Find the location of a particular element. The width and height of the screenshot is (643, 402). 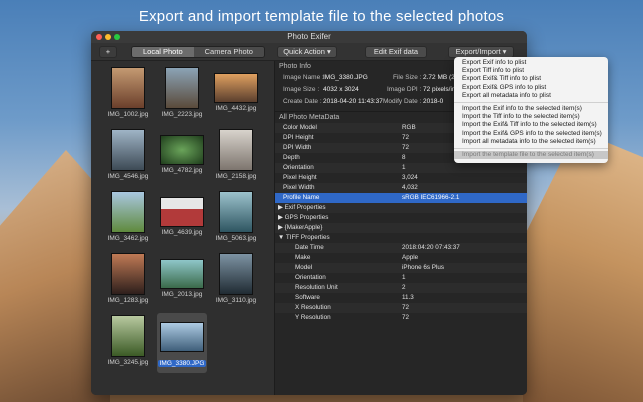

metadata-key: Pixel Height is located at coordinates (300, 177).